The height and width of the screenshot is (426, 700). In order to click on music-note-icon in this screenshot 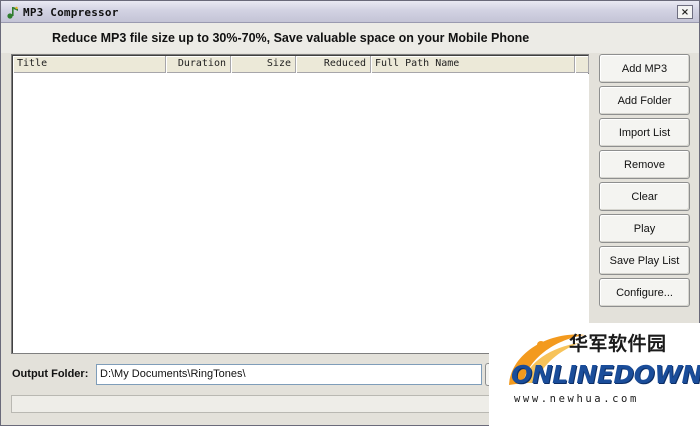, I will do `click(12, 12)`.